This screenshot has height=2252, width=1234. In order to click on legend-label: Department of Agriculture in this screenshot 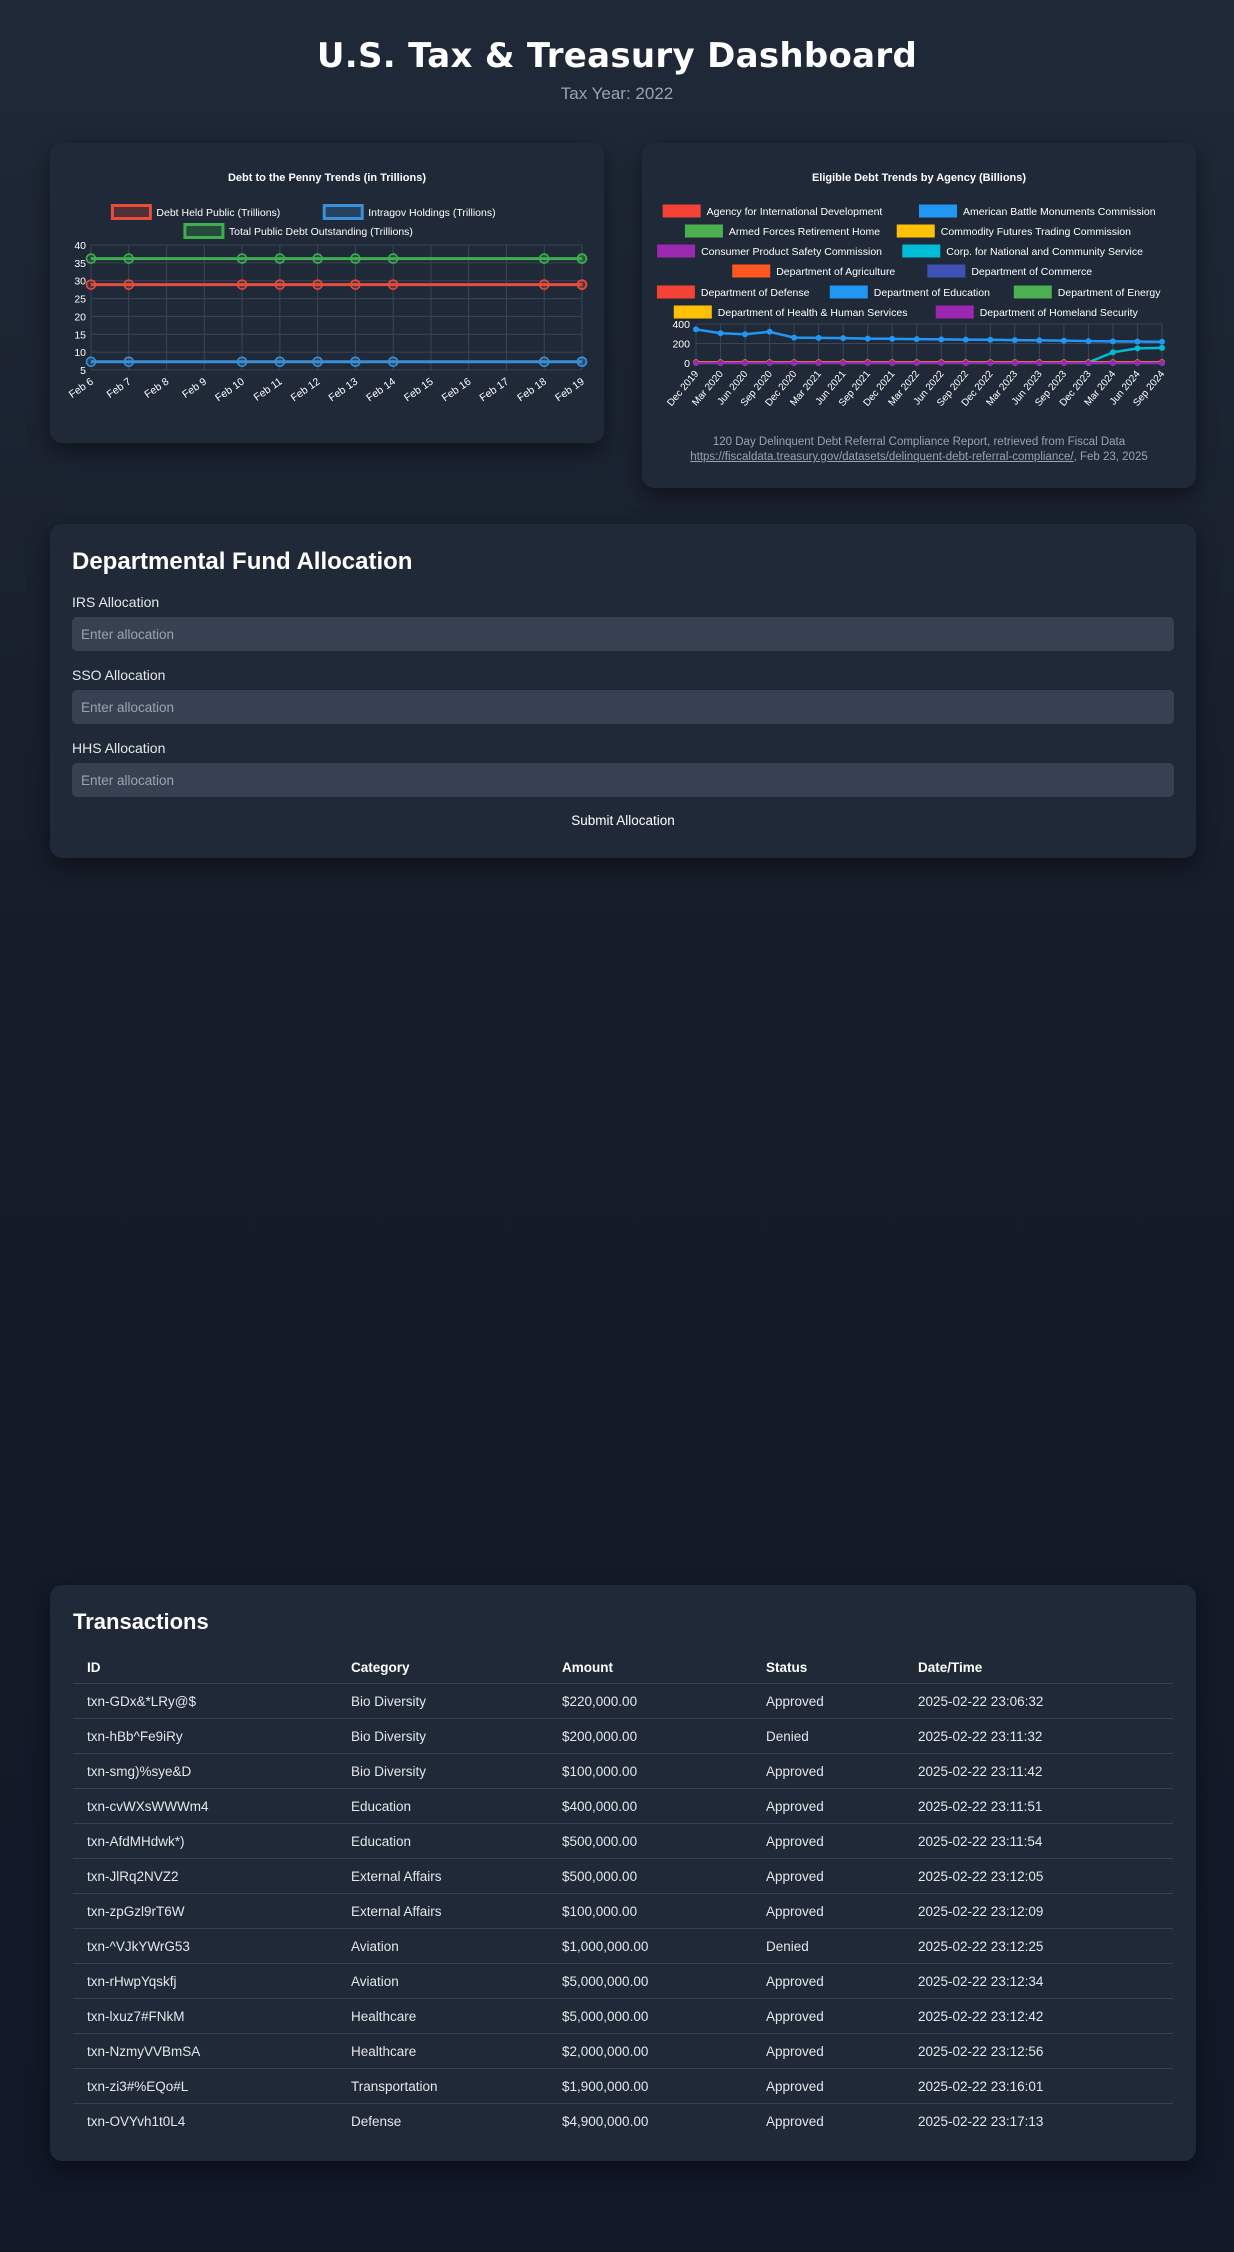, I will do `click(835, 272)`.